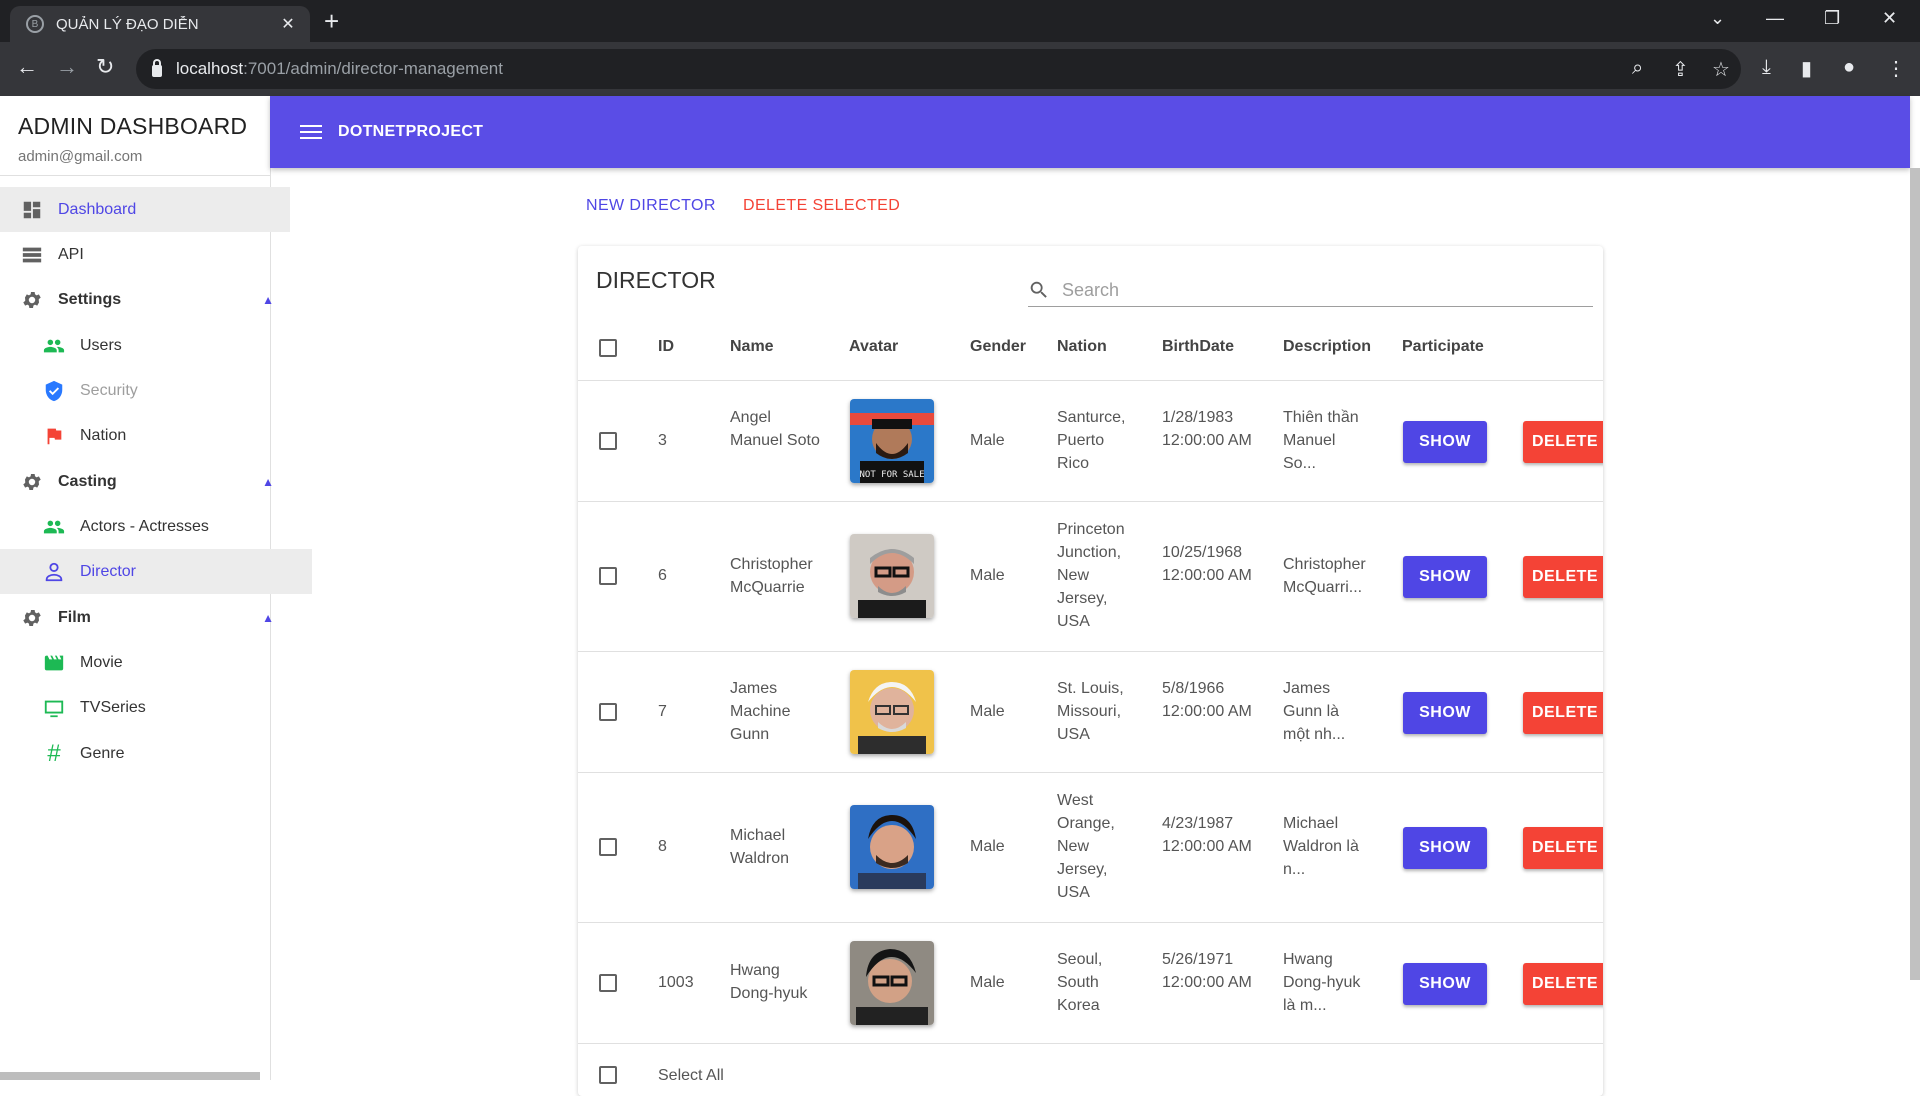  What do you see at coordinates (1889, 18) in the screenshot?
I see `window-close-icon: ✕` at bounding box center [1889, 18].